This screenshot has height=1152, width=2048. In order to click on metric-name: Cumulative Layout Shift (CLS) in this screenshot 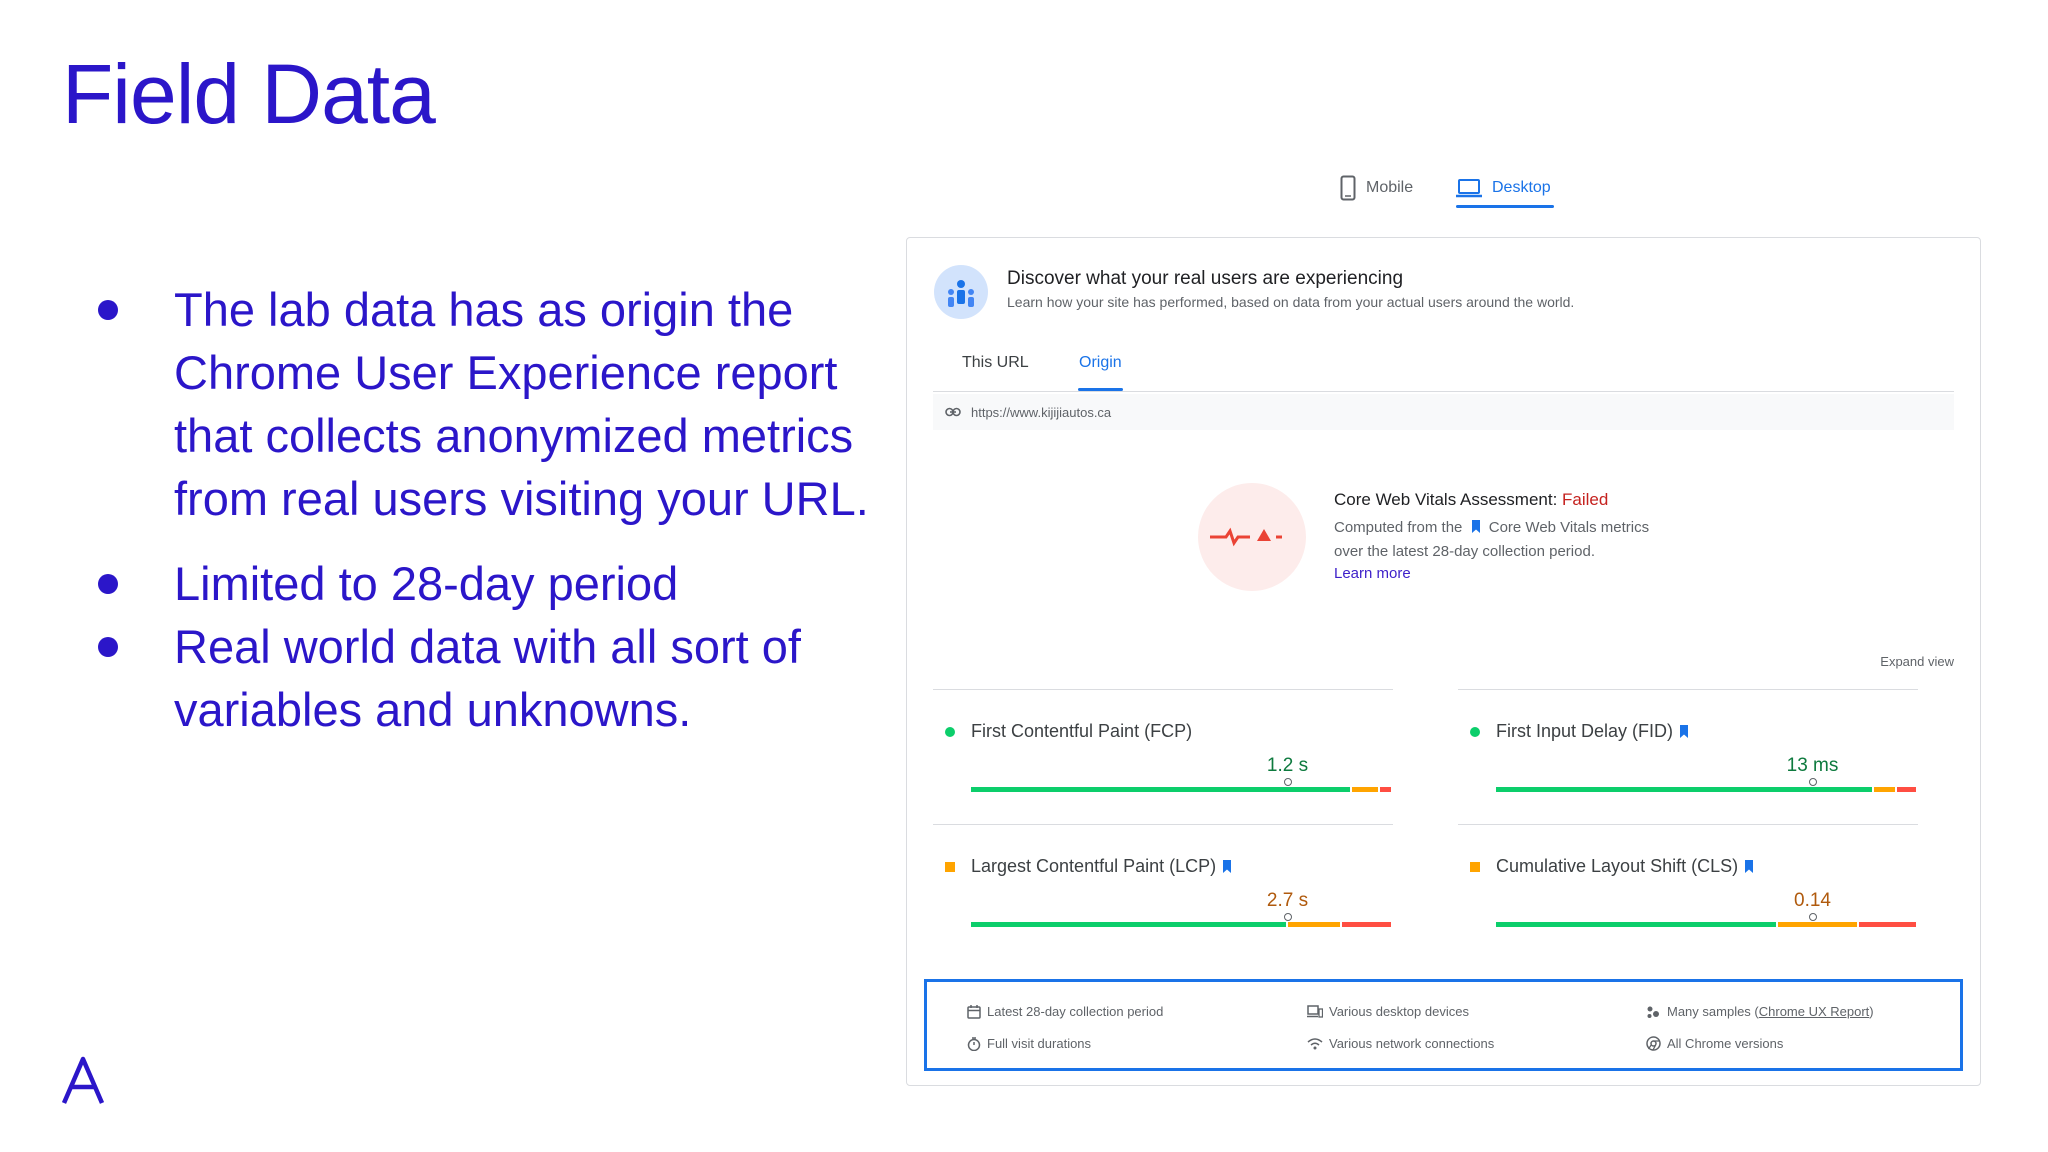, I will do `click(1625, 866)`.